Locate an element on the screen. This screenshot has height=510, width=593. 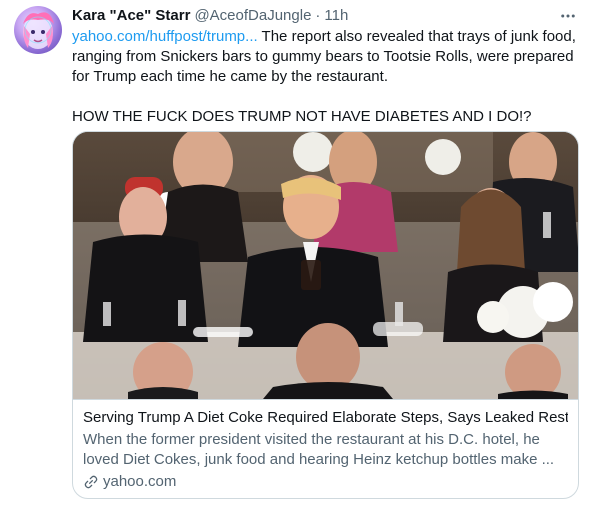
display-name: Kara "Ace" Starr is located at coordinates (131, 16).